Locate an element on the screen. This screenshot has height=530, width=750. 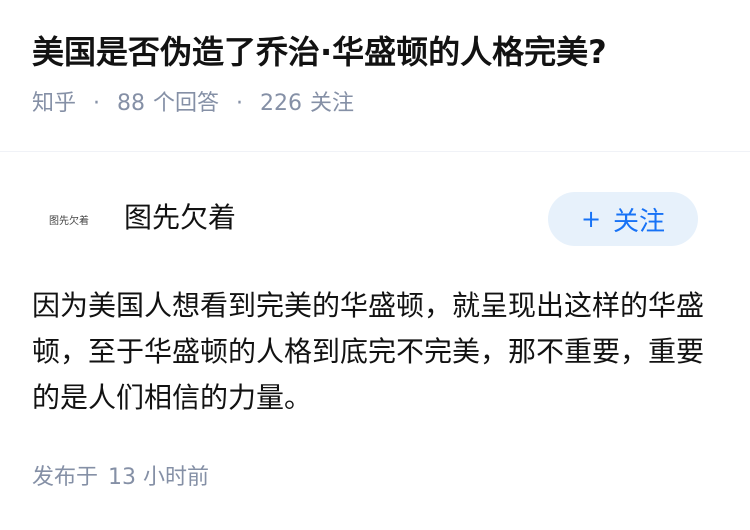
question-title: 美国是否伪造了乔治·华盛顿的人格完美? is located at coordinates (375, 52).